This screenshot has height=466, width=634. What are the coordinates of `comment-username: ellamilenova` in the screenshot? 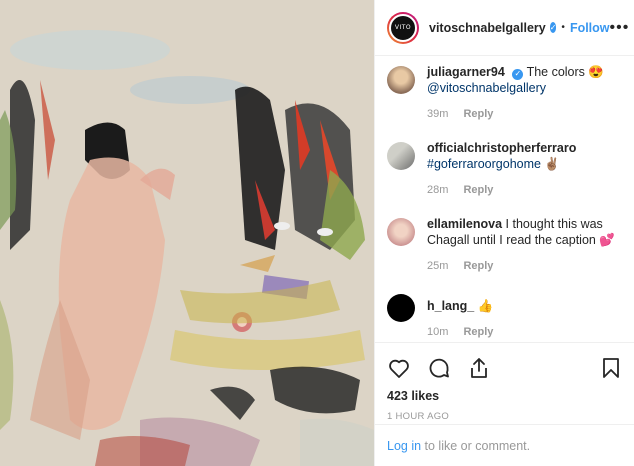 It's located at (464, 224).